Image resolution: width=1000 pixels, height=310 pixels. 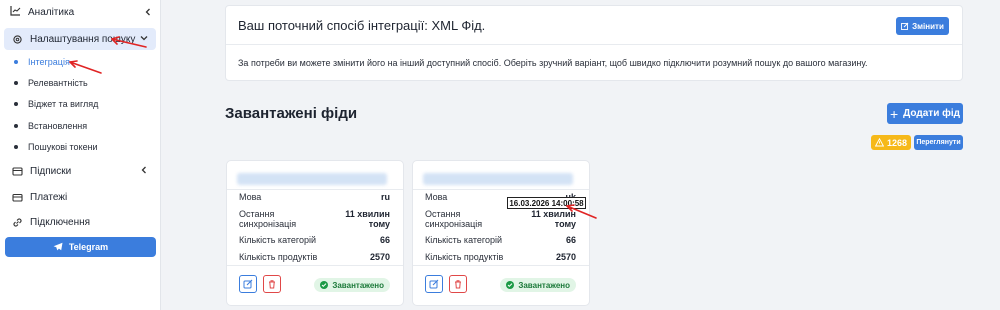 I want to click on sidebar-item-label: Аналітика, so click(x=51, y=12).